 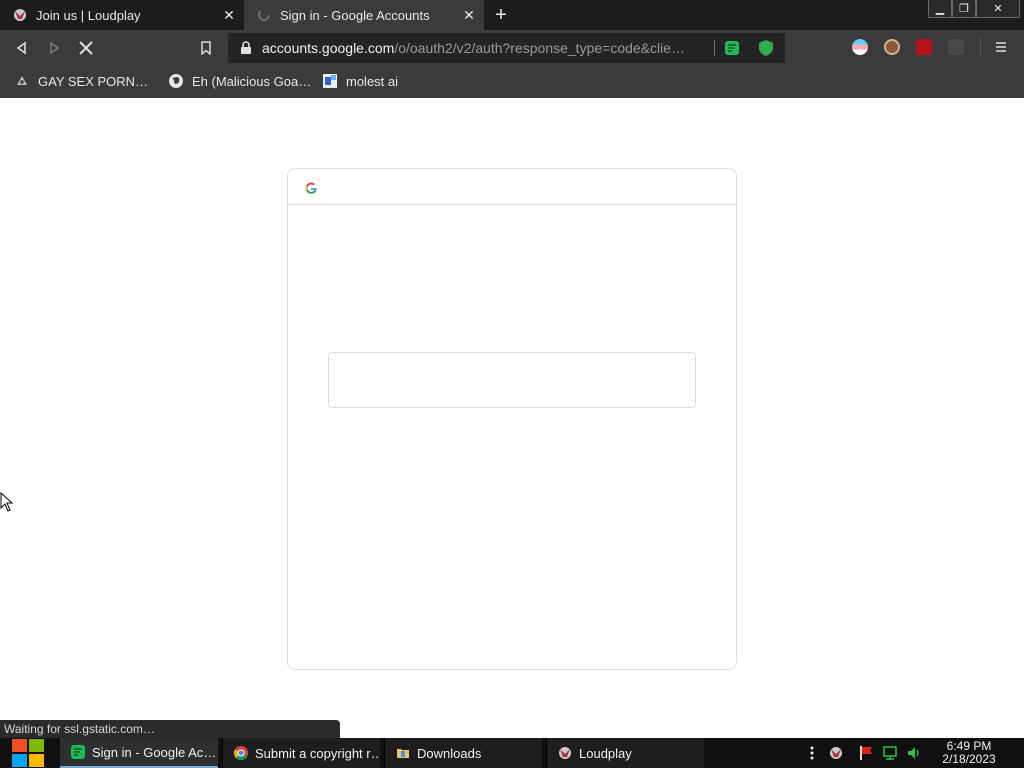 I want to click on tab-title: Sign in - Google Accounts, so click(x=355, y=15).